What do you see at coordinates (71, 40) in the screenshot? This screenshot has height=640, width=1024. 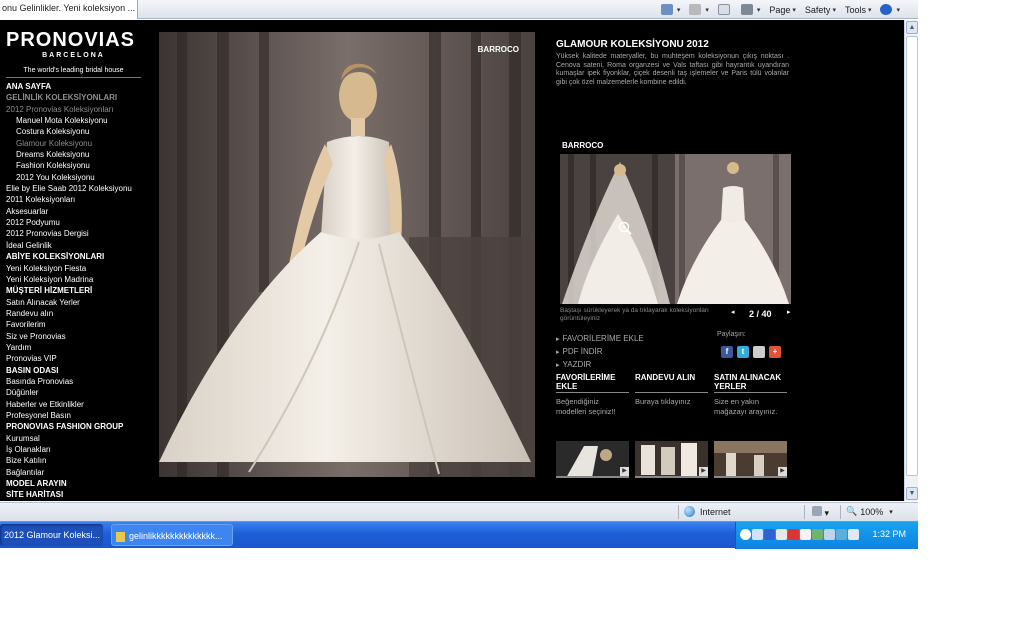 I see `logo-name: PRONOVIAS` at bounding box center [71, 40].